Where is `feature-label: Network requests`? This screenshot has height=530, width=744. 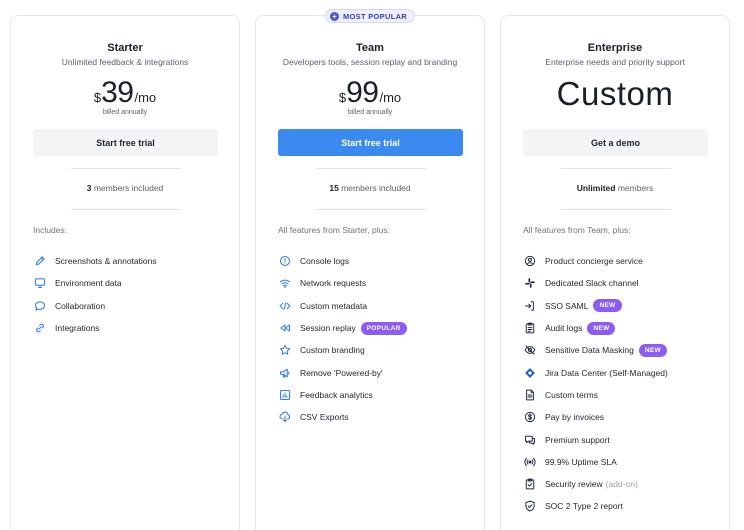
feature-label: Network requests is located at coordinates (333, 283).